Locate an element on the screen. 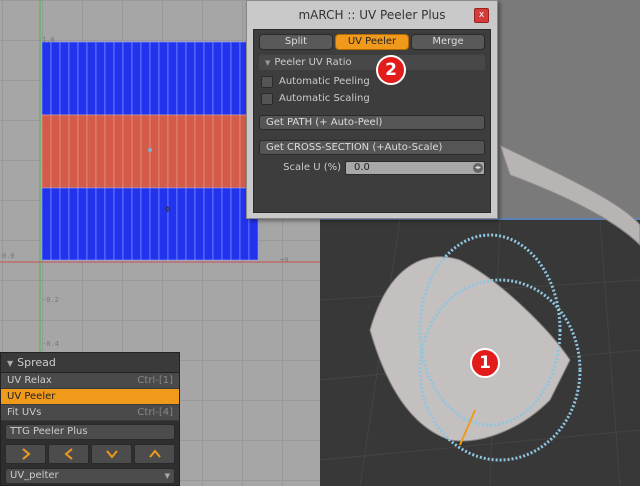  up-arrow-button is located at coordinates (154, 454).